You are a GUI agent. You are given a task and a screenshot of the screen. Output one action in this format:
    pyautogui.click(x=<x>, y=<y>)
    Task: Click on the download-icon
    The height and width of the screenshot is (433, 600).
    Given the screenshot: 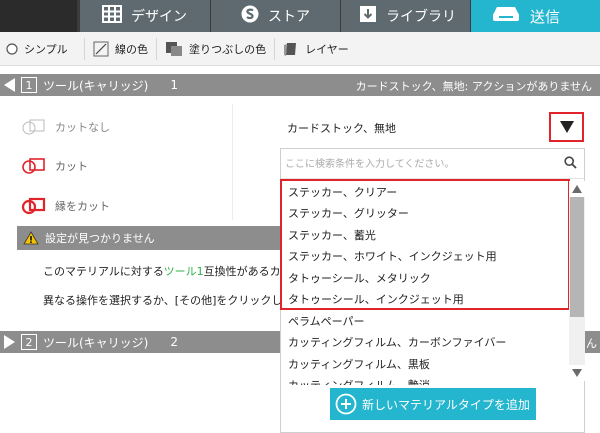 What is the action you would take?
    pyautogui.click(x=368, y=16)
    